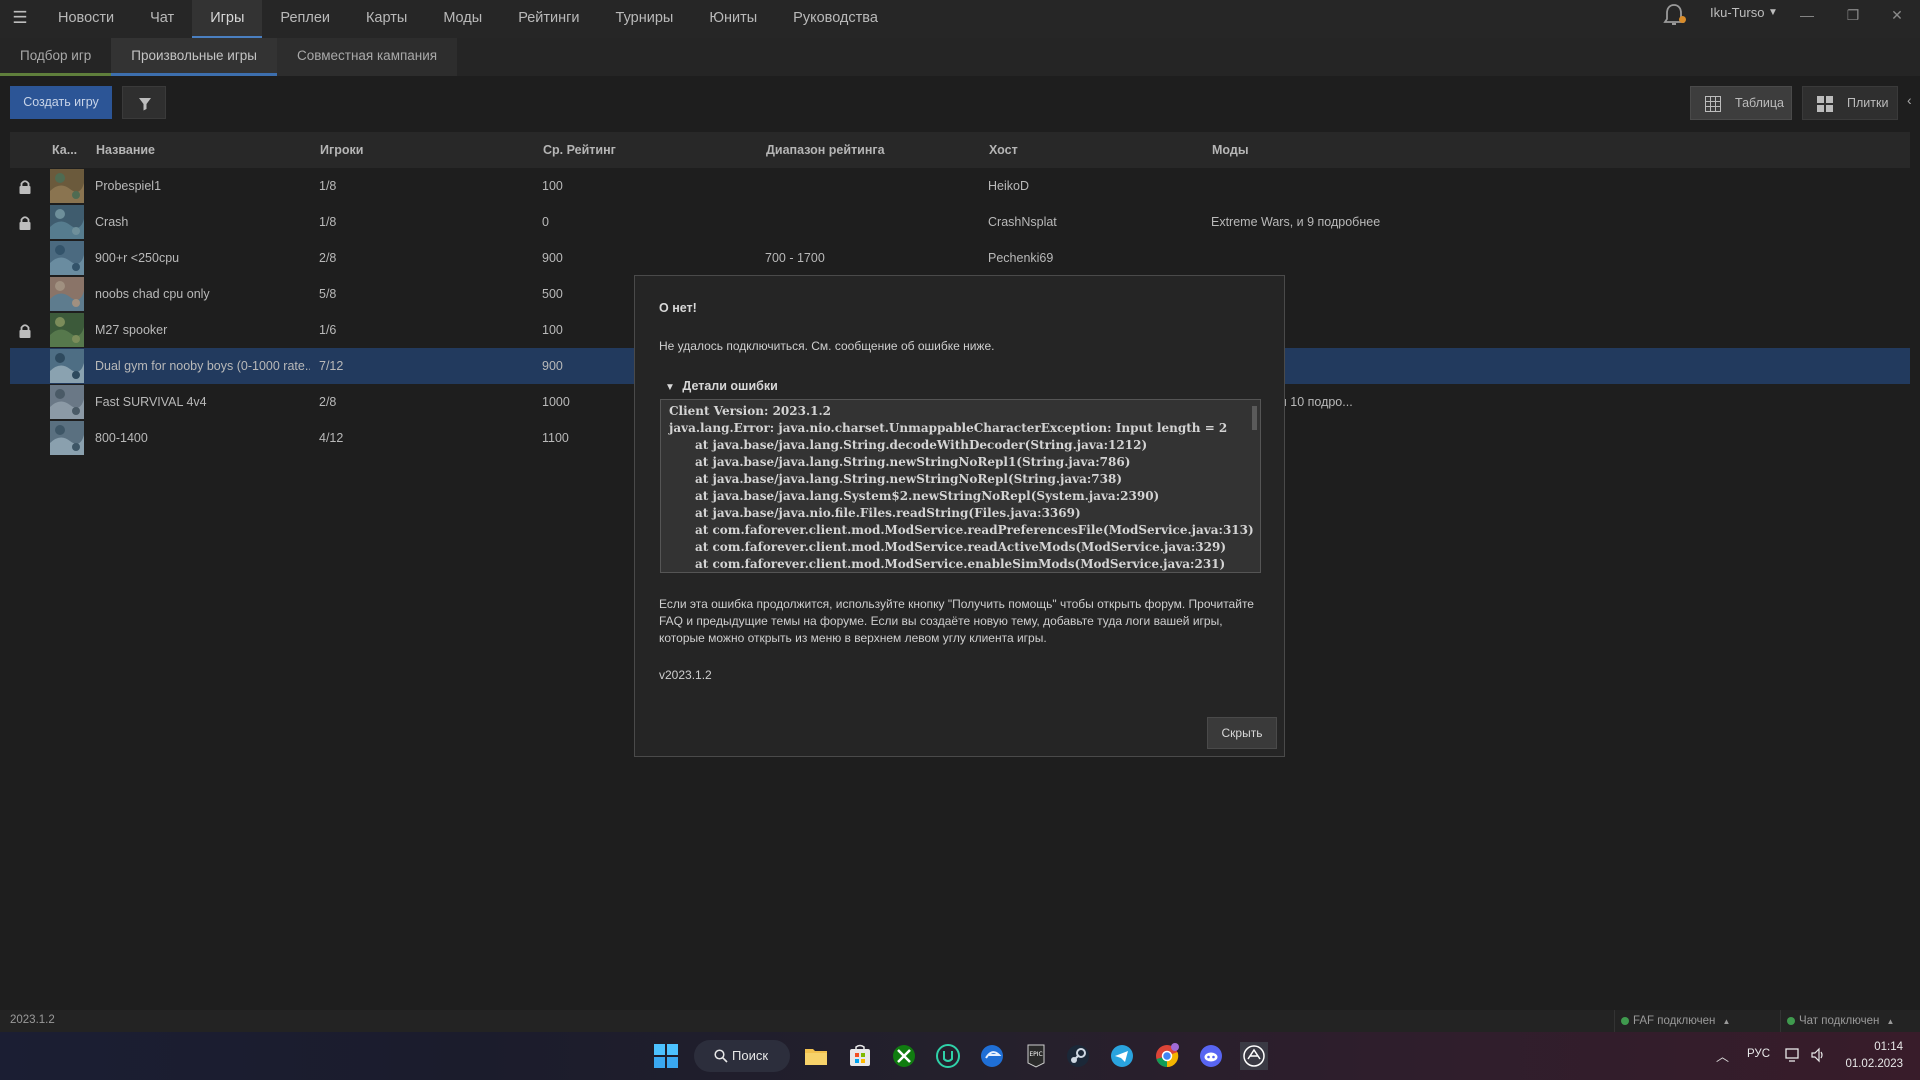  Describe the element at coordinates (666, 1056) in the screenshot. I see `windows-start-icon` at that location.